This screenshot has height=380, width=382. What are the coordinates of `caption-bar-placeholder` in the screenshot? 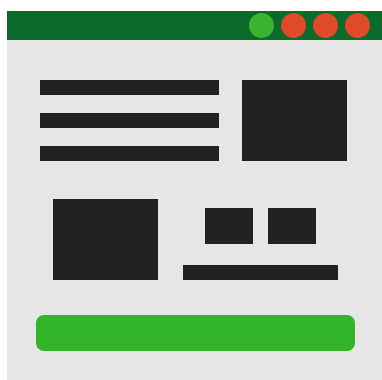 It's located at (260, 272).